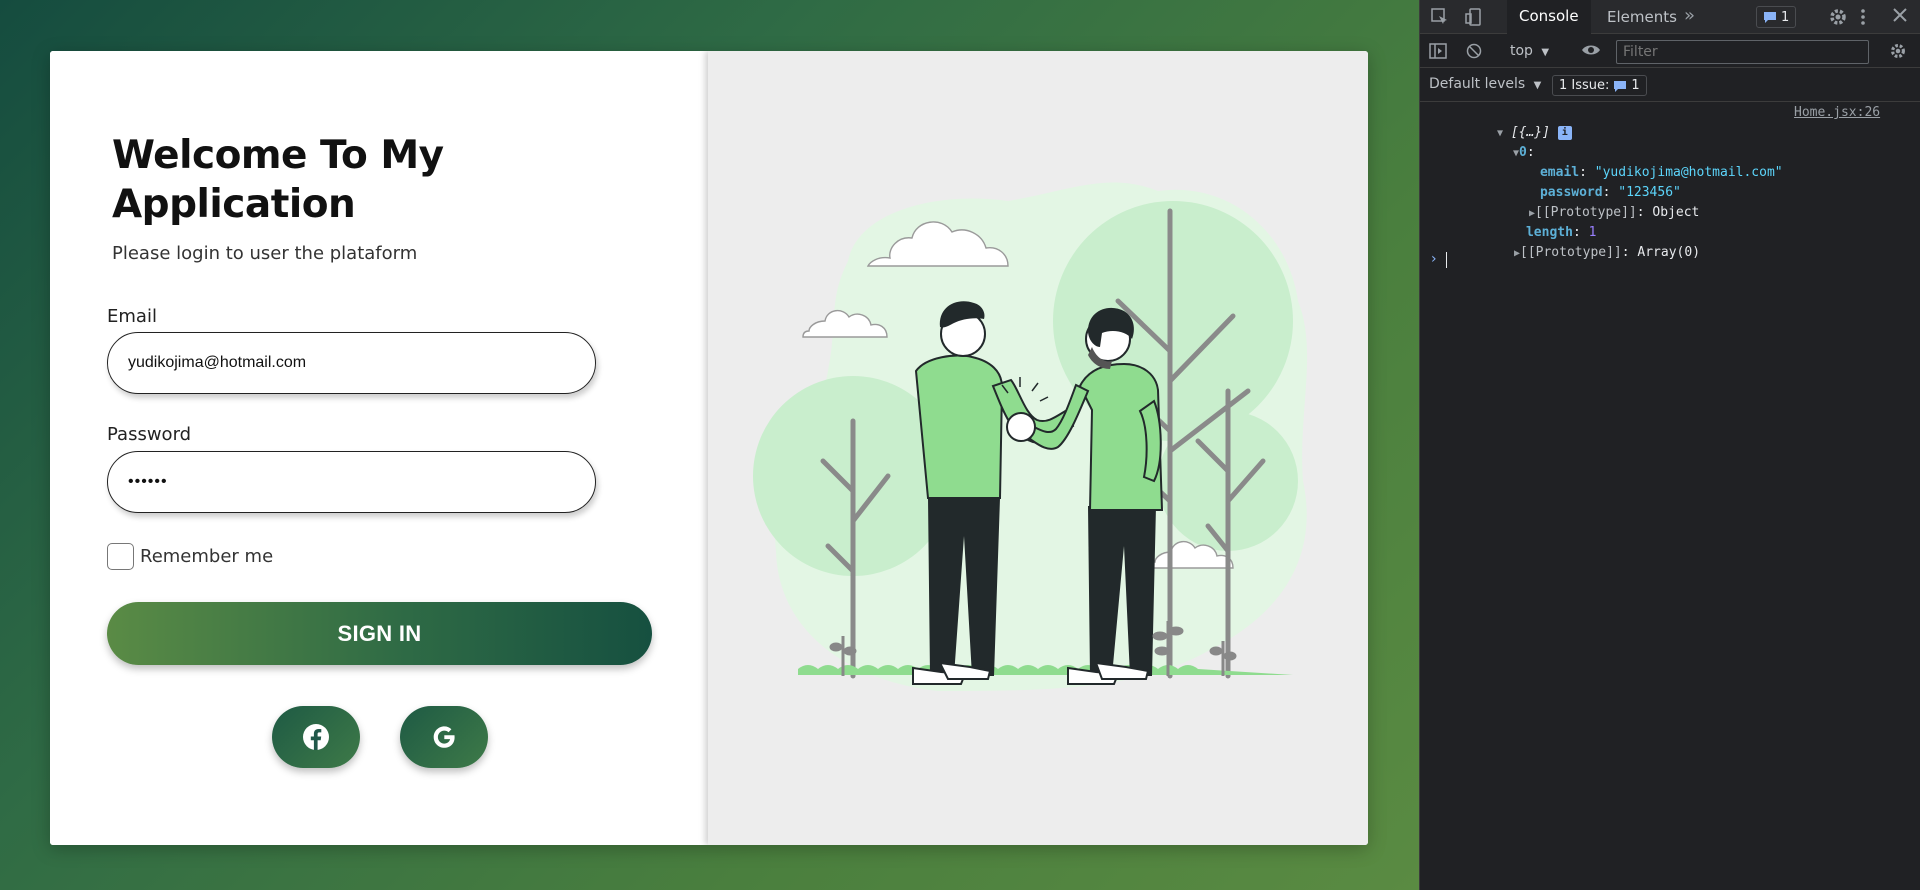  What do you see at coordinates (1676, 212) in the screenshot?
I see `prototype-object: Object` at bounding box center [1676, 212].